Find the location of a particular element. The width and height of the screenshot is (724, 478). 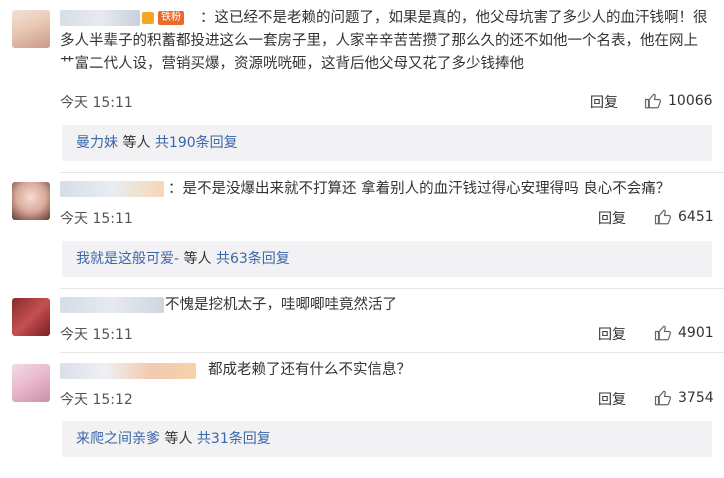

comment-meta: 今天 15:11 回复 6451 is located at coordinates (387, 218).